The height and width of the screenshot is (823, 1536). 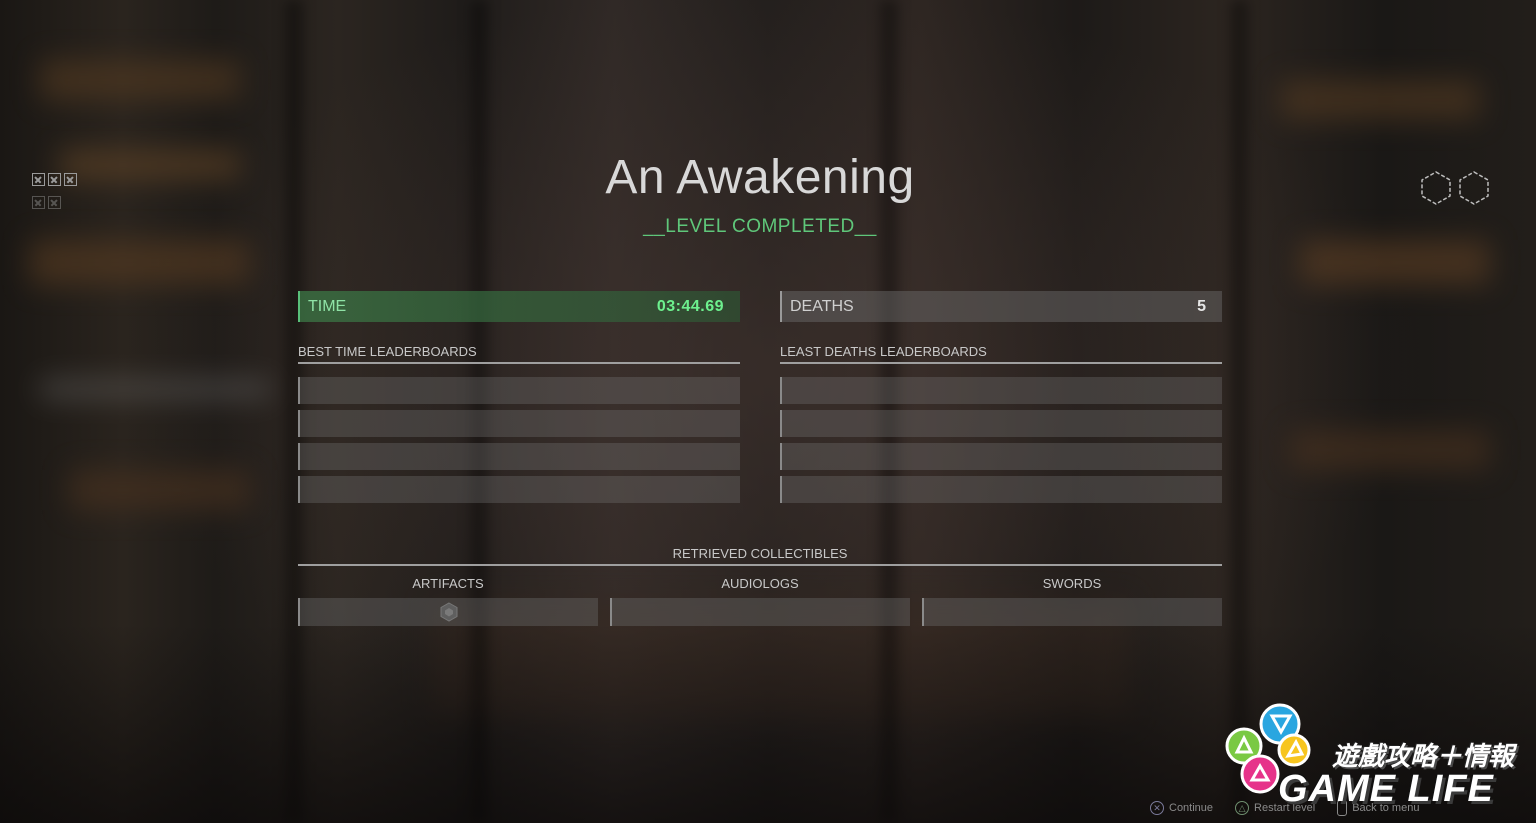 I want to click on swords-column: SWORDS, so click(x=1072, y=601).